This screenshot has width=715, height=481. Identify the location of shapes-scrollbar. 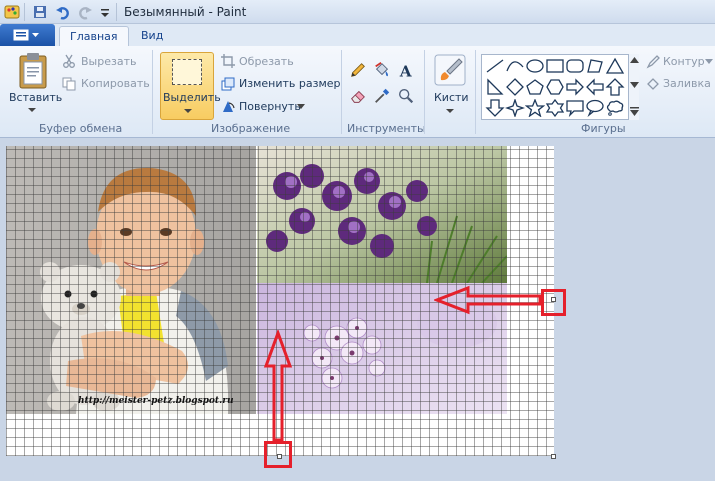
(633, 87).